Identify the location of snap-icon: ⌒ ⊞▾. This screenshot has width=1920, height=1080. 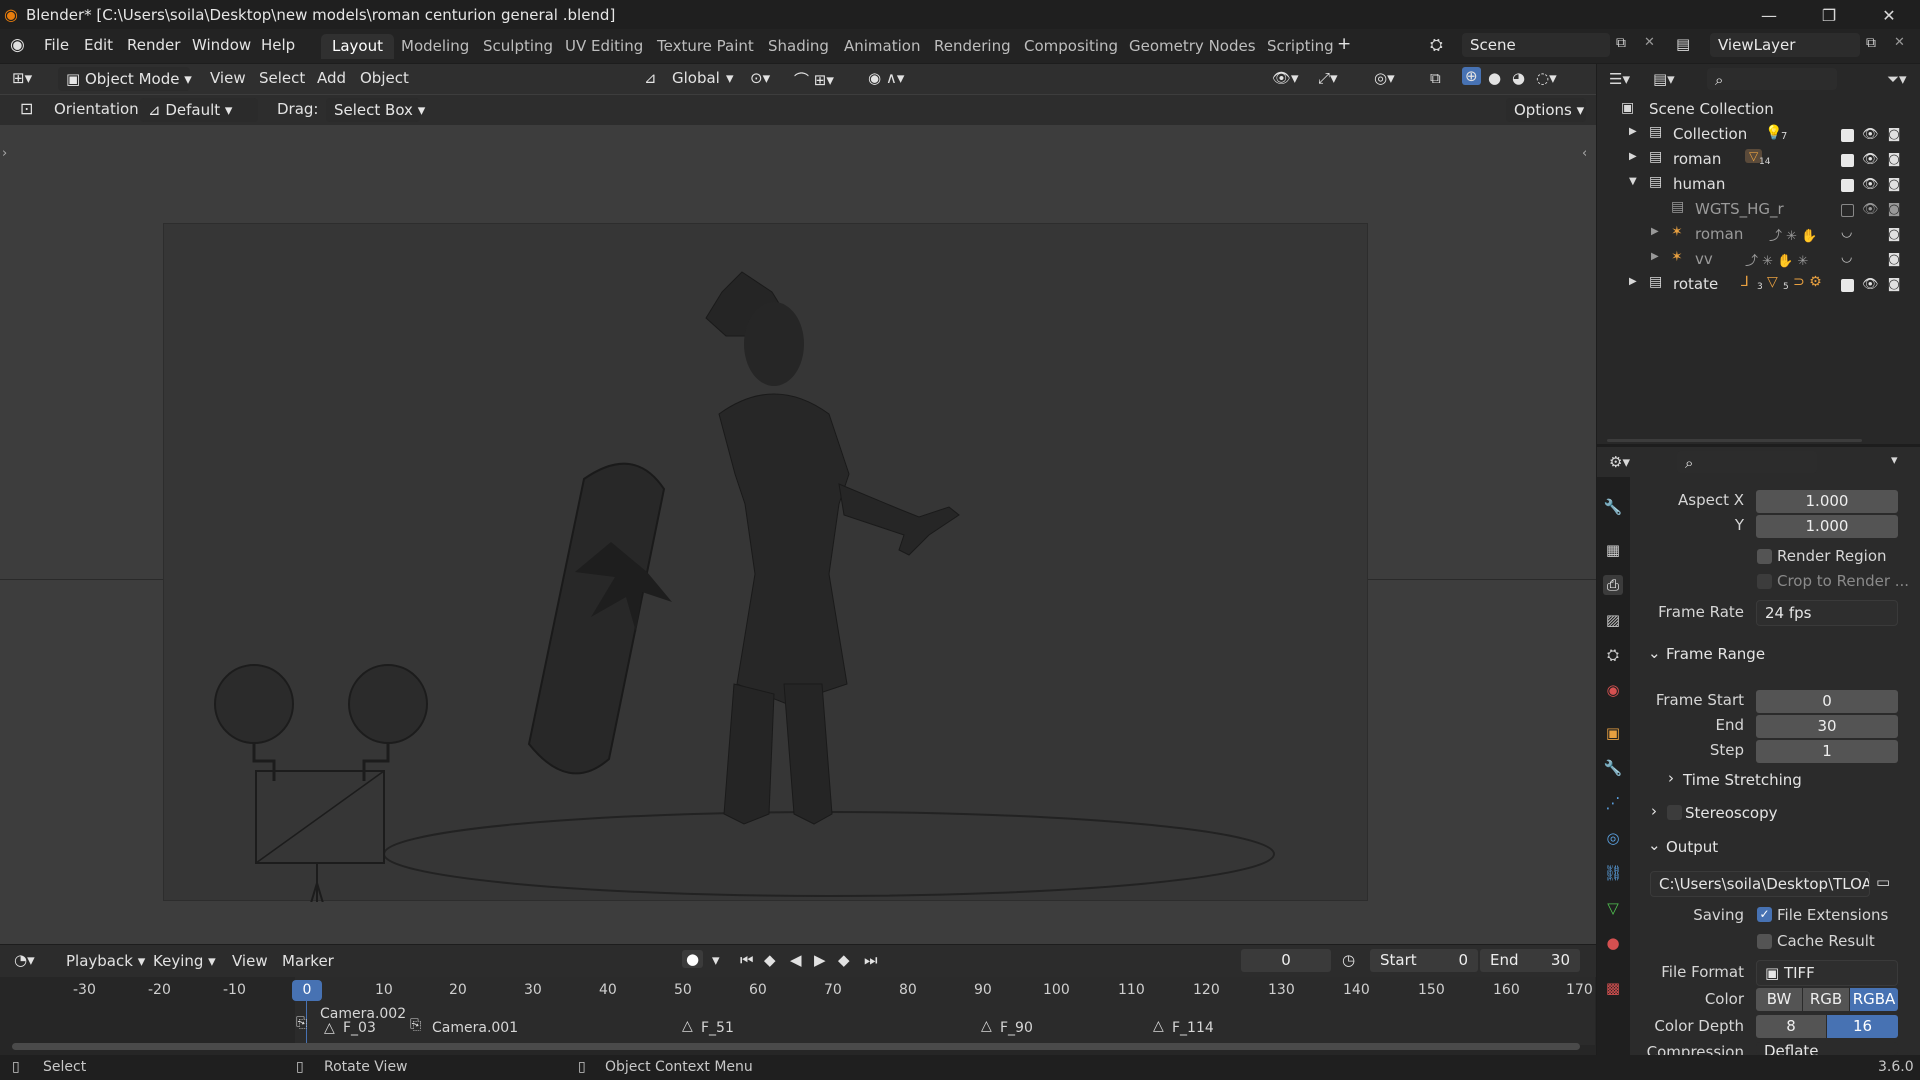
(814, 79).